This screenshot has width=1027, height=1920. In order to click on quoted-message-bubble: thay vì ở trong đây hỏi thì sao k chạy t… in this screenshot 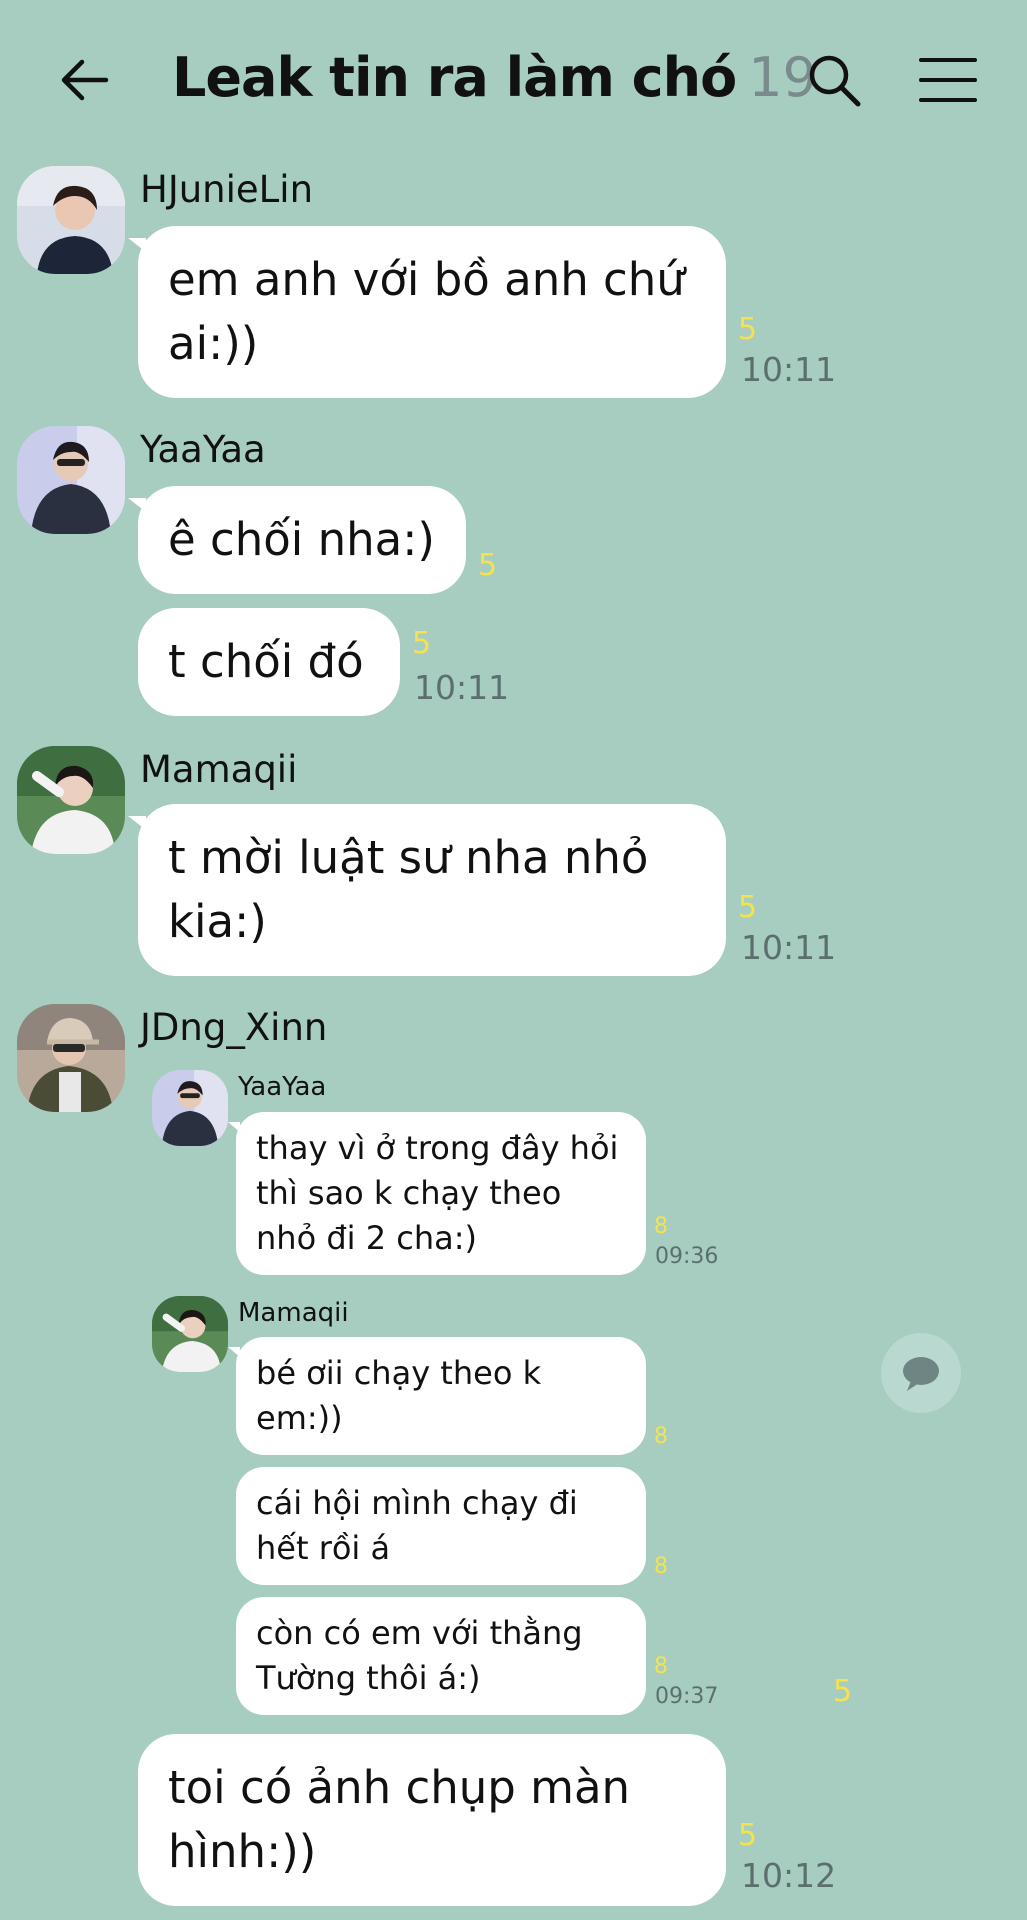, I will do `click(437, 1193)`.